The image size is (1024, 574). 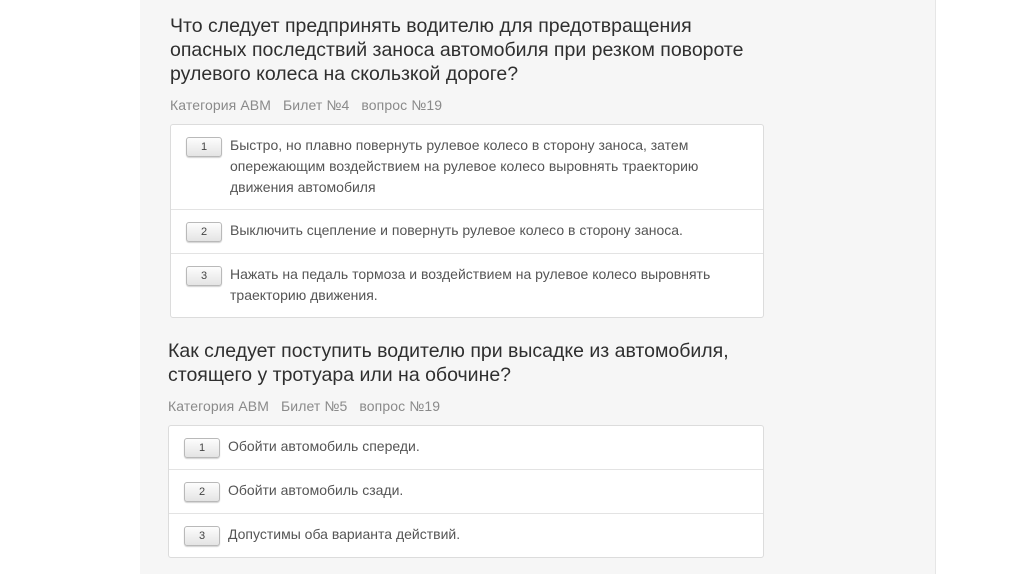 I want to click on answer-option-2: 2 Обойти автомобиль сзади., so click(x=466, y=491).